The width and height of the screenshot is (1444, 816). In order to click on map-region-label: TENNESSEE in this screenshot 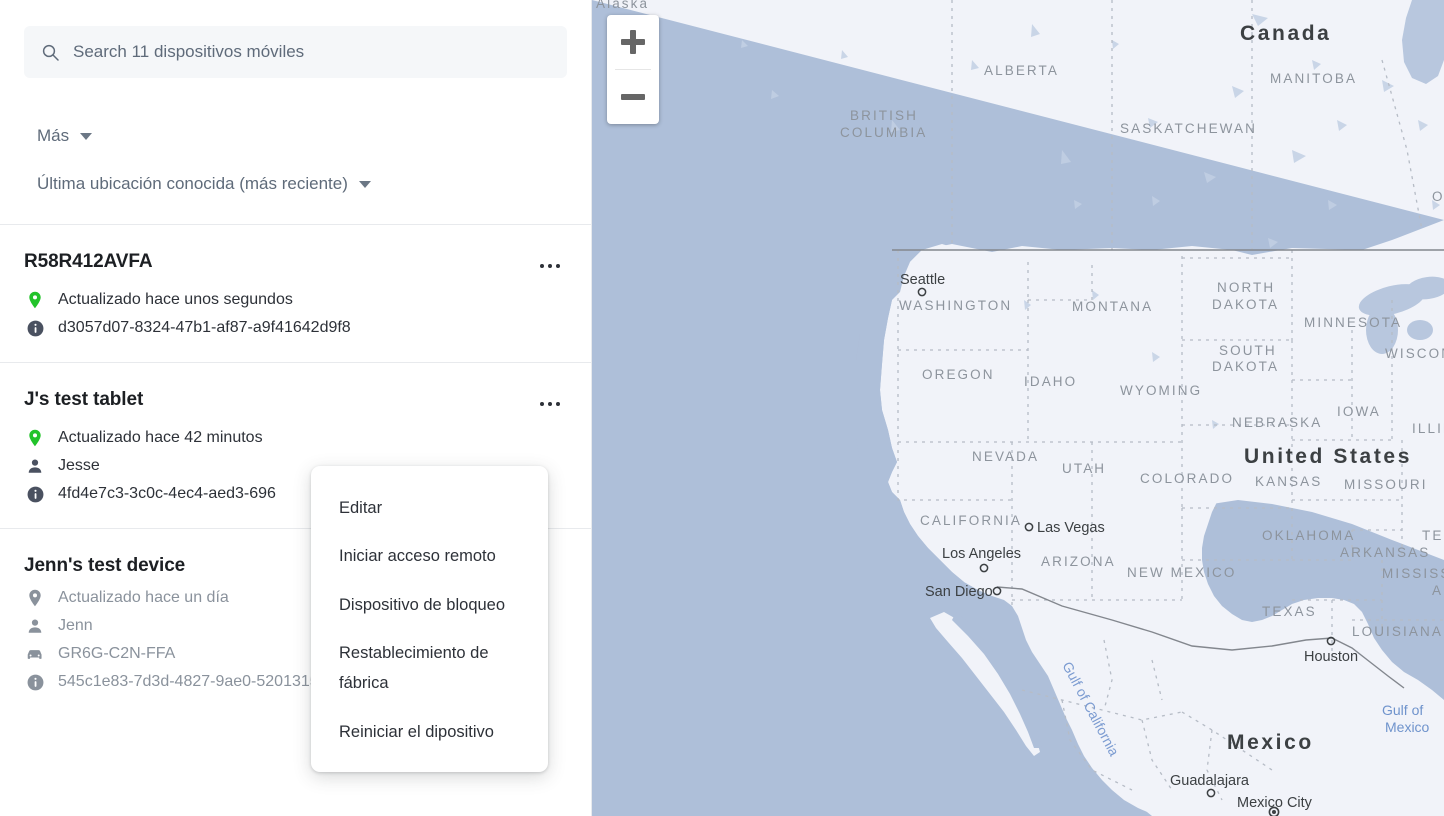, I will do `click(1433, 535)`.